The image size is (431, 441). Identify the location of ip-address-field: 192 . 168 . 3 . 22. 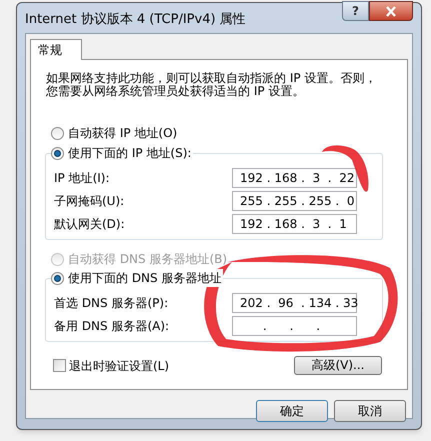
(294, 178).